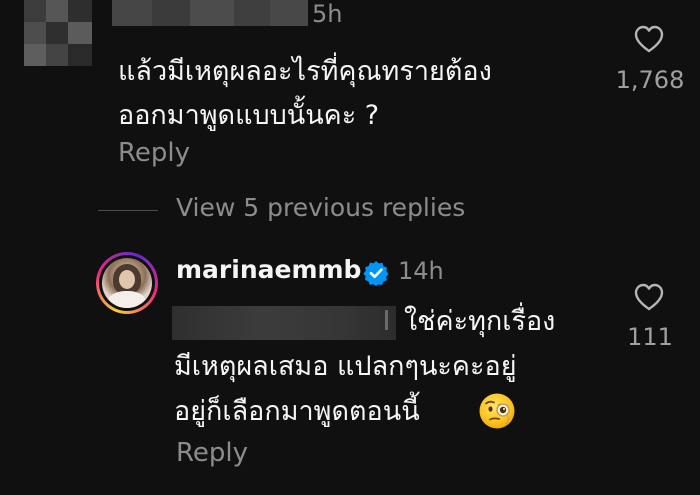 This screenshot has height=495, width=700. What do you see at coordinates (480, 321) in the screenshot?
I see `reply-text-line-1: ใช่ค่ะทุกเรื่อง` at bounding box center [480, 321].